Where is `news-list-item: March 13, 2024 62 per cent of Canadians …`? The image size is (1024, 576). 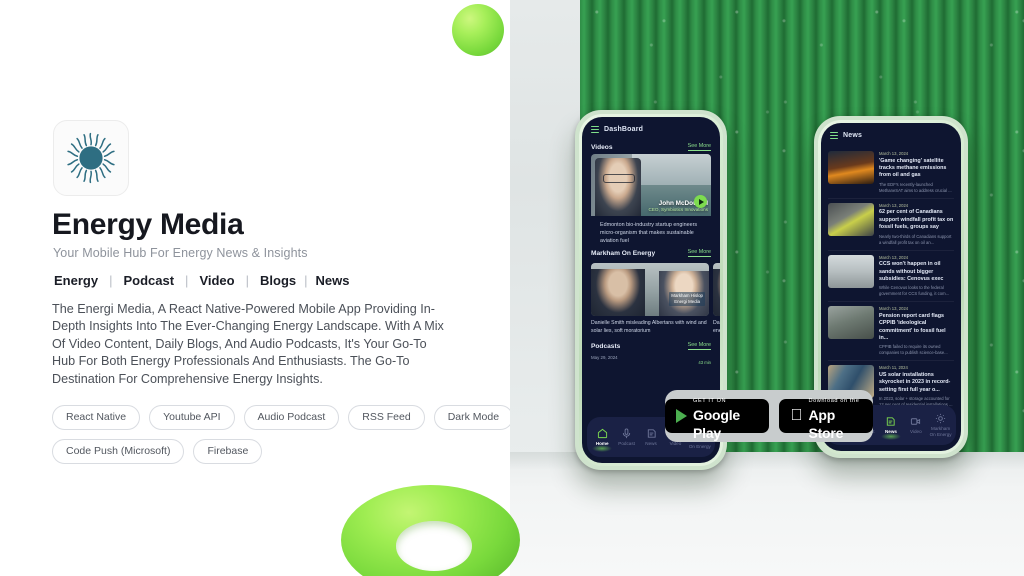
news-list-item: March 13, 2024 62 per cent of Canadians … is located at coordinates (891, 225).